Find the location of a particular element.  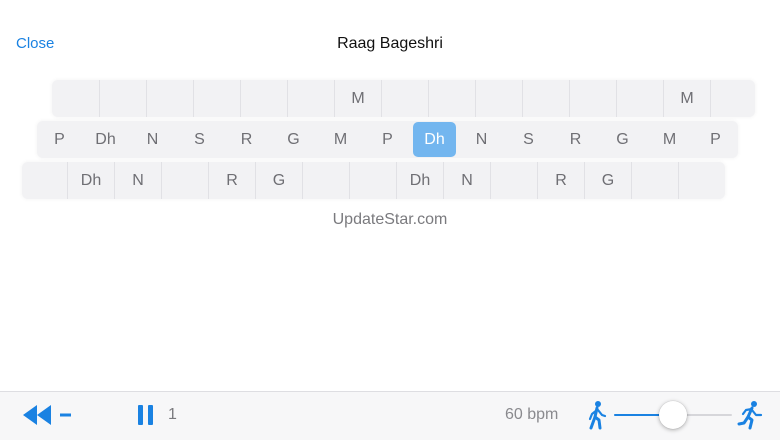

watermark: UpdateStar.com is located at coordinates (390, 219).